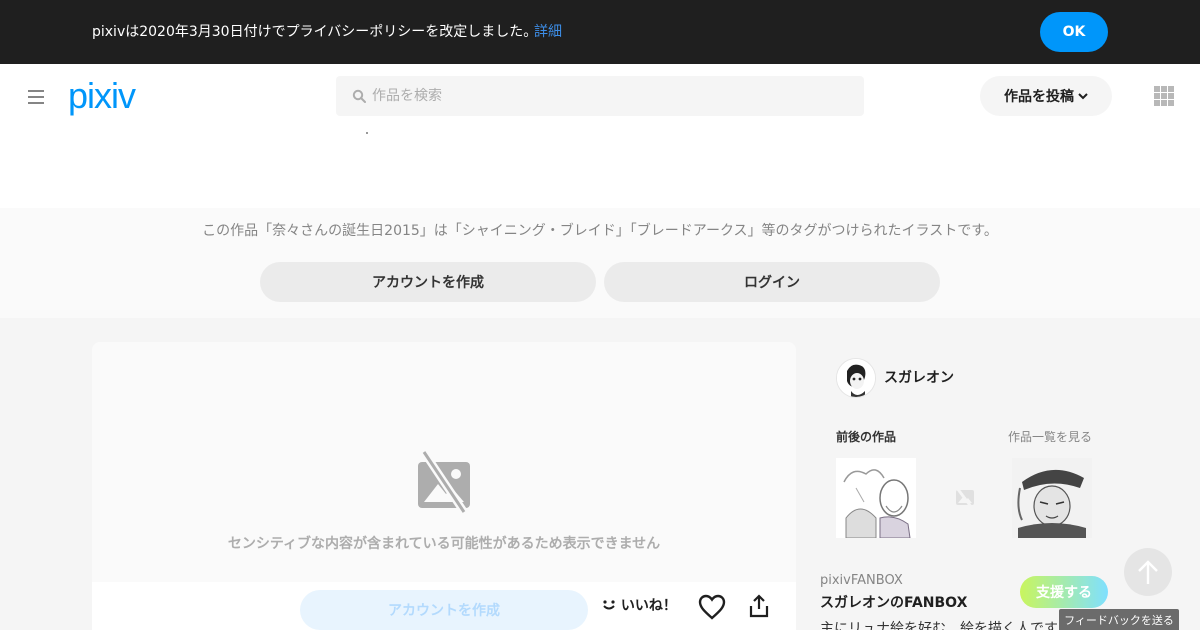 The width and height of the screenshot is (1200, 630). I want to click on like-button: いいね！, so click(639, 606).